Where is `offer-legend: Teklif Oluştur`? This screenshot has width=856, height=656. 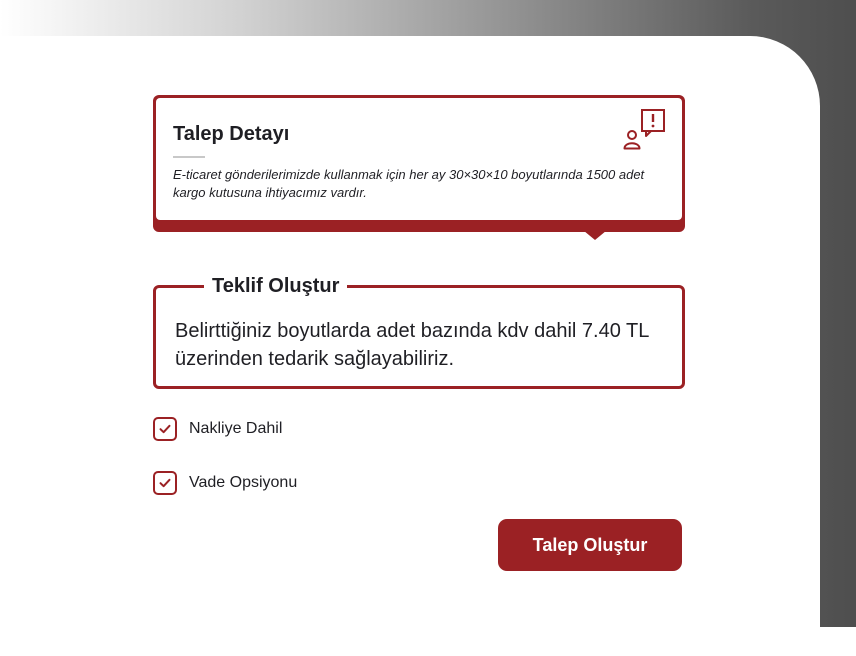
offer-legend: Teklif Oluştur is located at coordinates (276, 286).